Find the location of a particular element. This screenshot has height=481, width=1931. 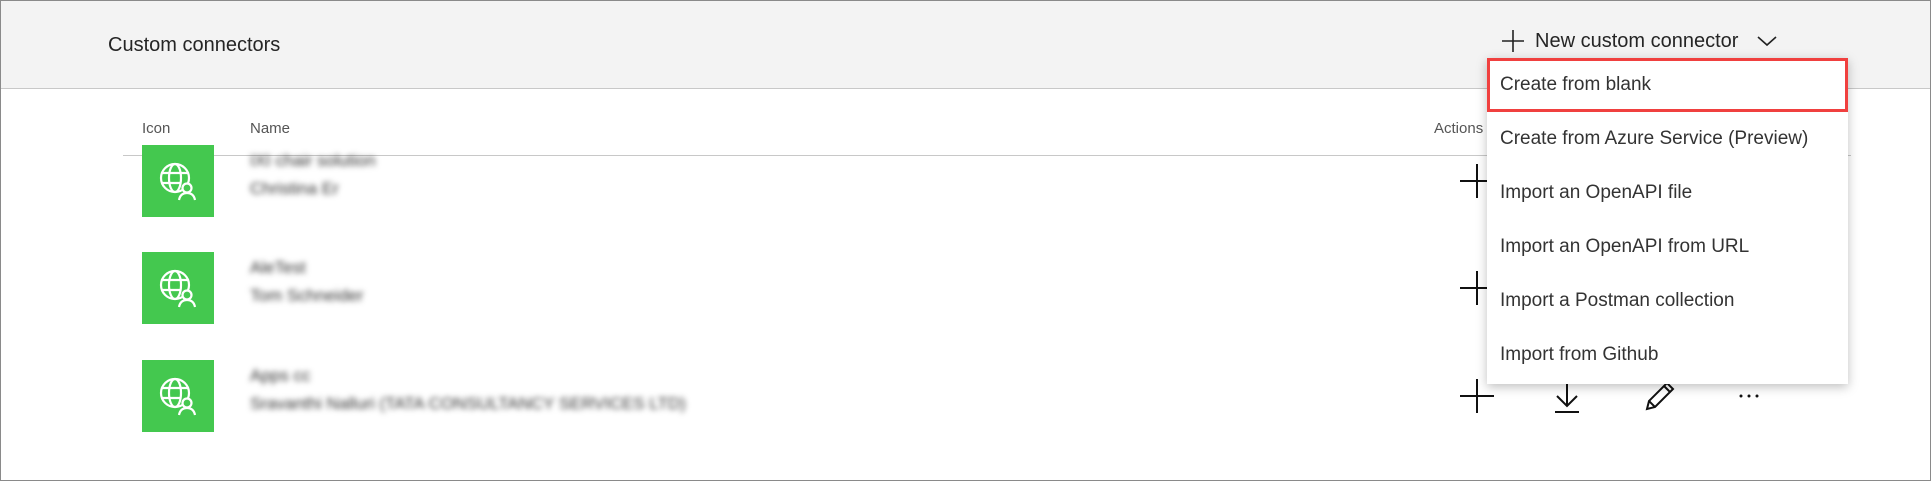

page-title: Custom connectors is located at coordinates (194, 45).